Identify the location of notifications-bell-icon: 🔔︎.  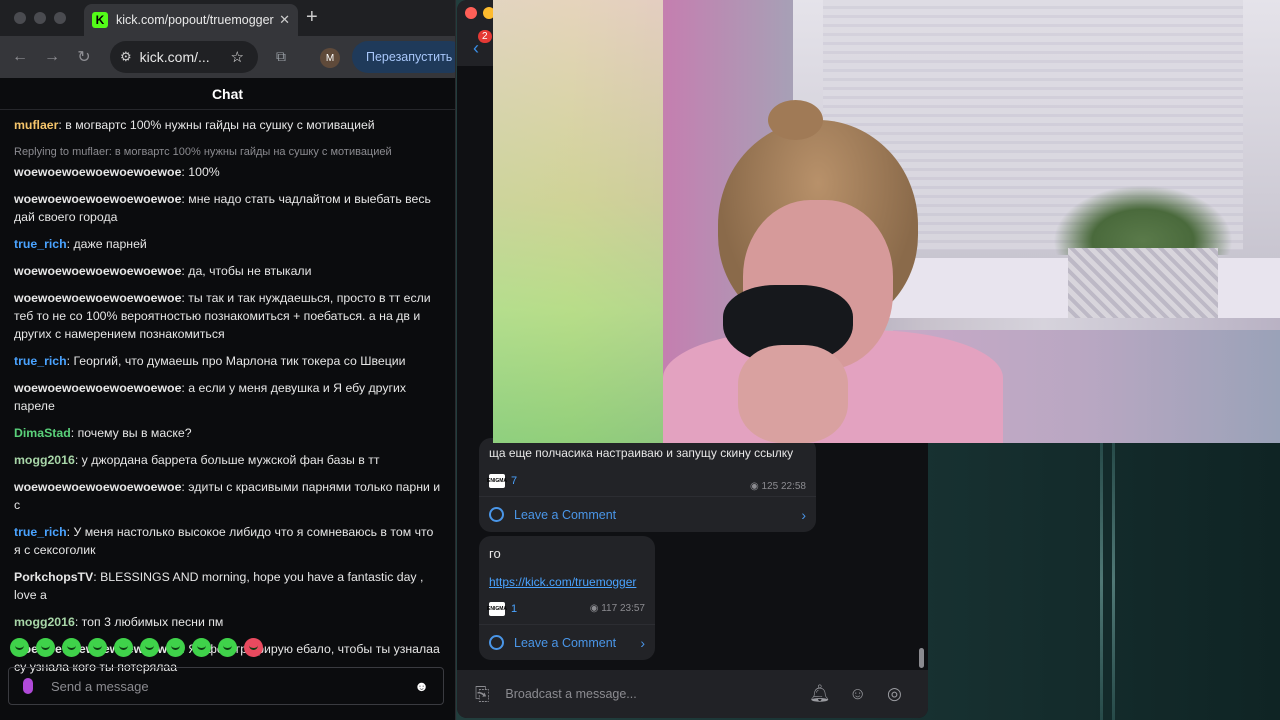
(820, 694).